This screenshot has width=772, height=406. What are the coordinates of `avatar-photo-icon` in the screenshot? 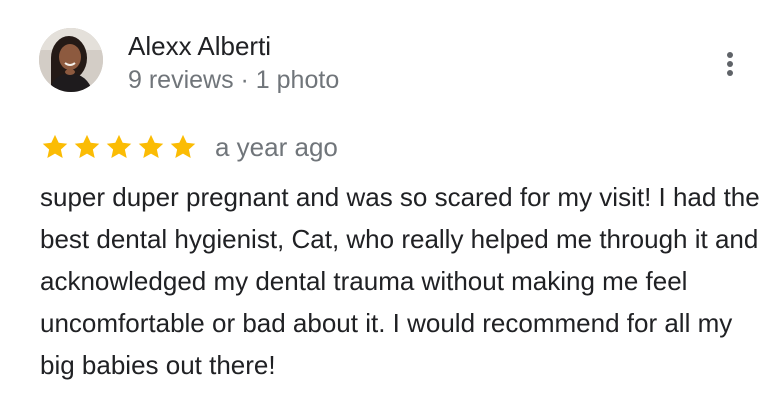 It's located at (71, 60).